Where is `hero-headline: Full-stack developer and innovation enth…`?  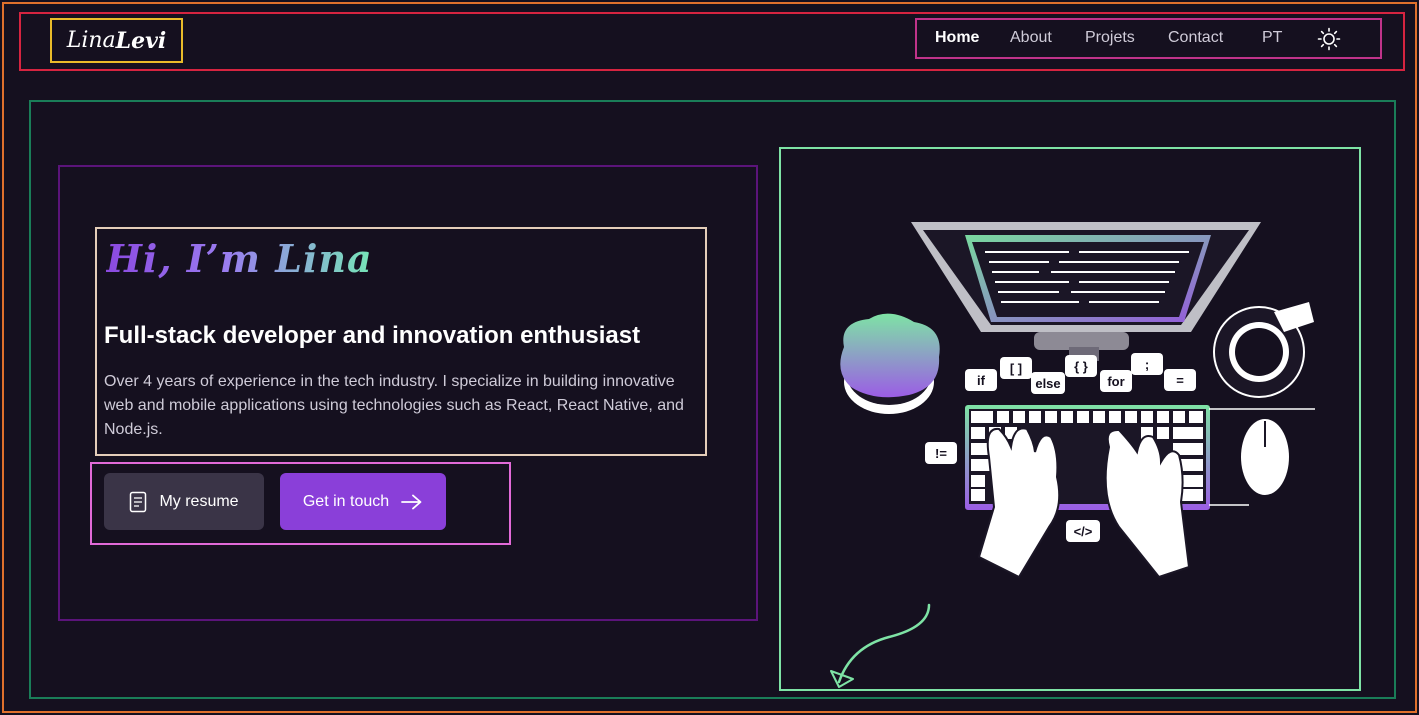
hero-headline: Full-stack developer and innovation enth… is located at coordinates (372, 335).